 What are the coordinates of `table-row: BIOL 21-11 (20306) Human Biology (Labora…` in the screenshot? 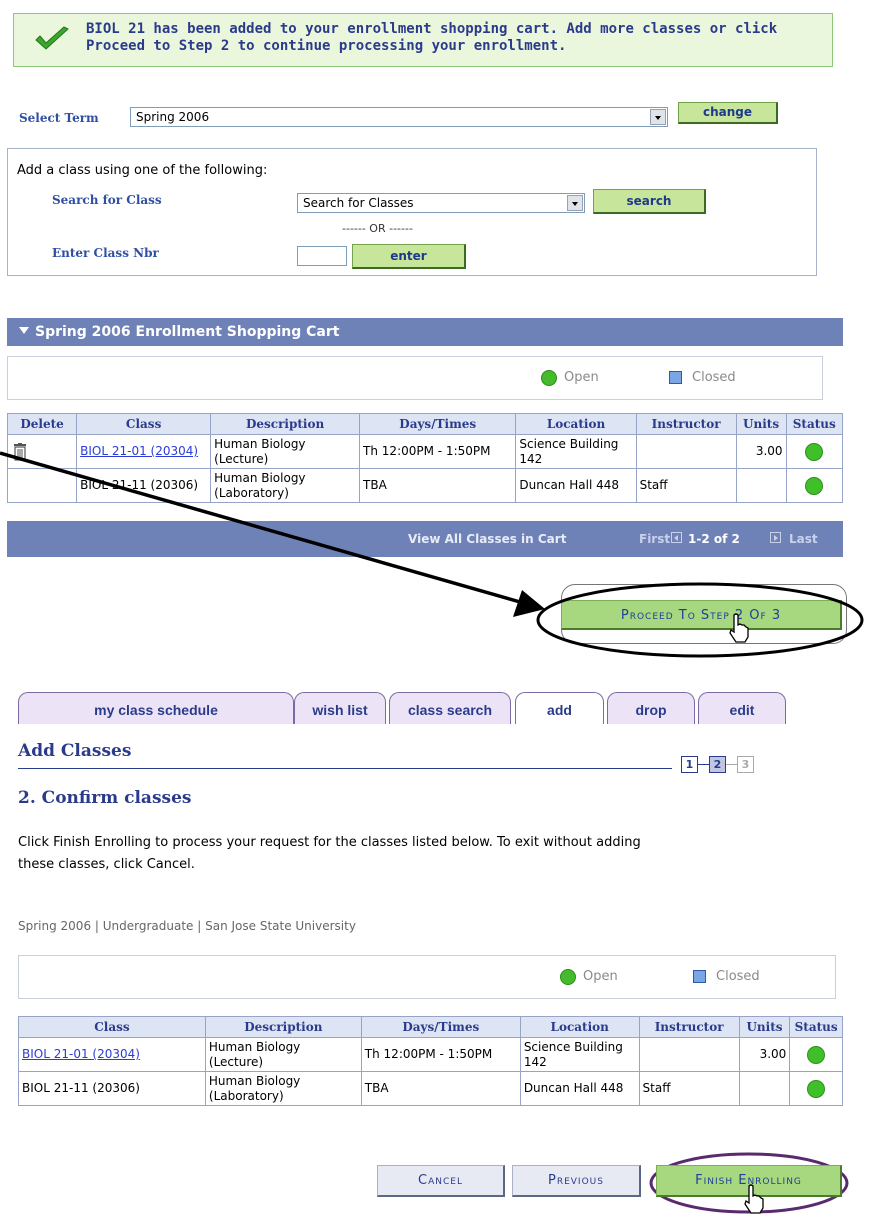 It's located at (430, 1088).